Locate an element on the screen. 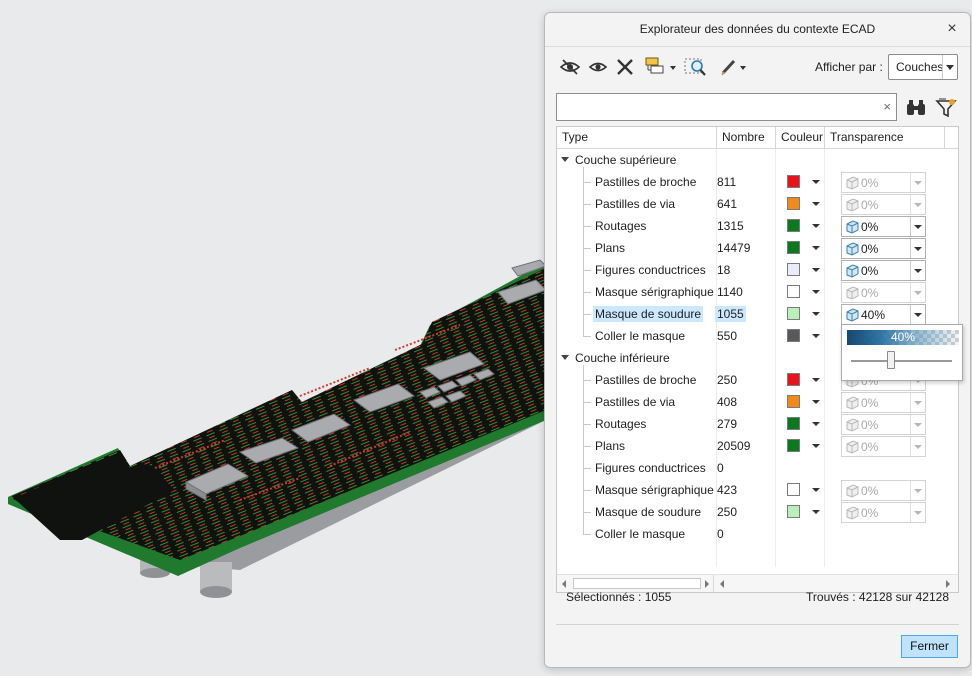 This screenshot has height=676, width=972. tree-item-row: Masque de soudure 1055 40% is located at coordinates (757, 314).